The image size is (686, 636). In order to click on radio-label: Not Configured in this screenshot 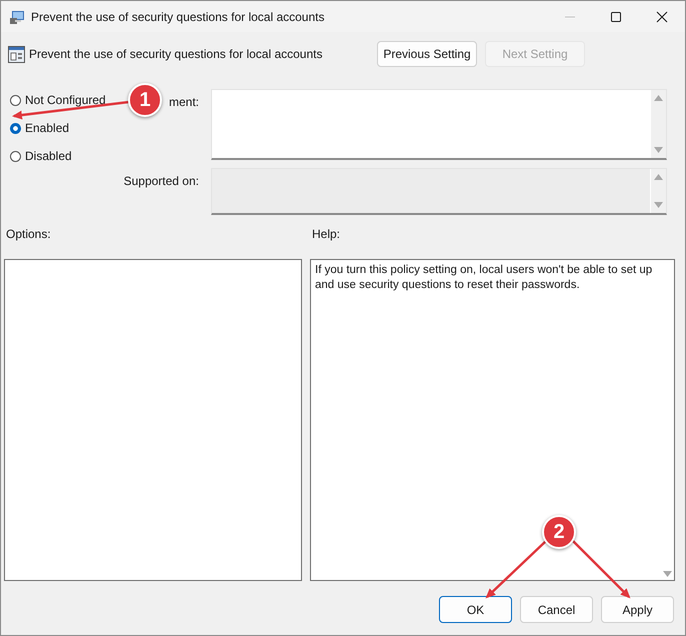, I will do `click(65, 100)`.